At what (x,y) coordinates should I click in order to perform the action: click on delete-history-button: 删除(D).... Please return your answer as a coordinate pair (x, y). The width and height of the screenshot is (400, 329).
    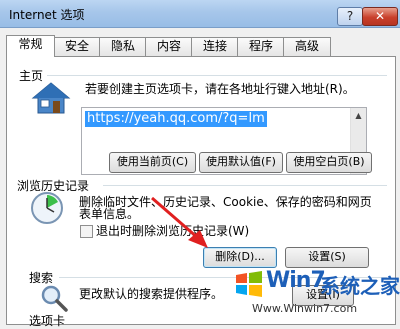
    Looking at the image, I should click on (240, 257).